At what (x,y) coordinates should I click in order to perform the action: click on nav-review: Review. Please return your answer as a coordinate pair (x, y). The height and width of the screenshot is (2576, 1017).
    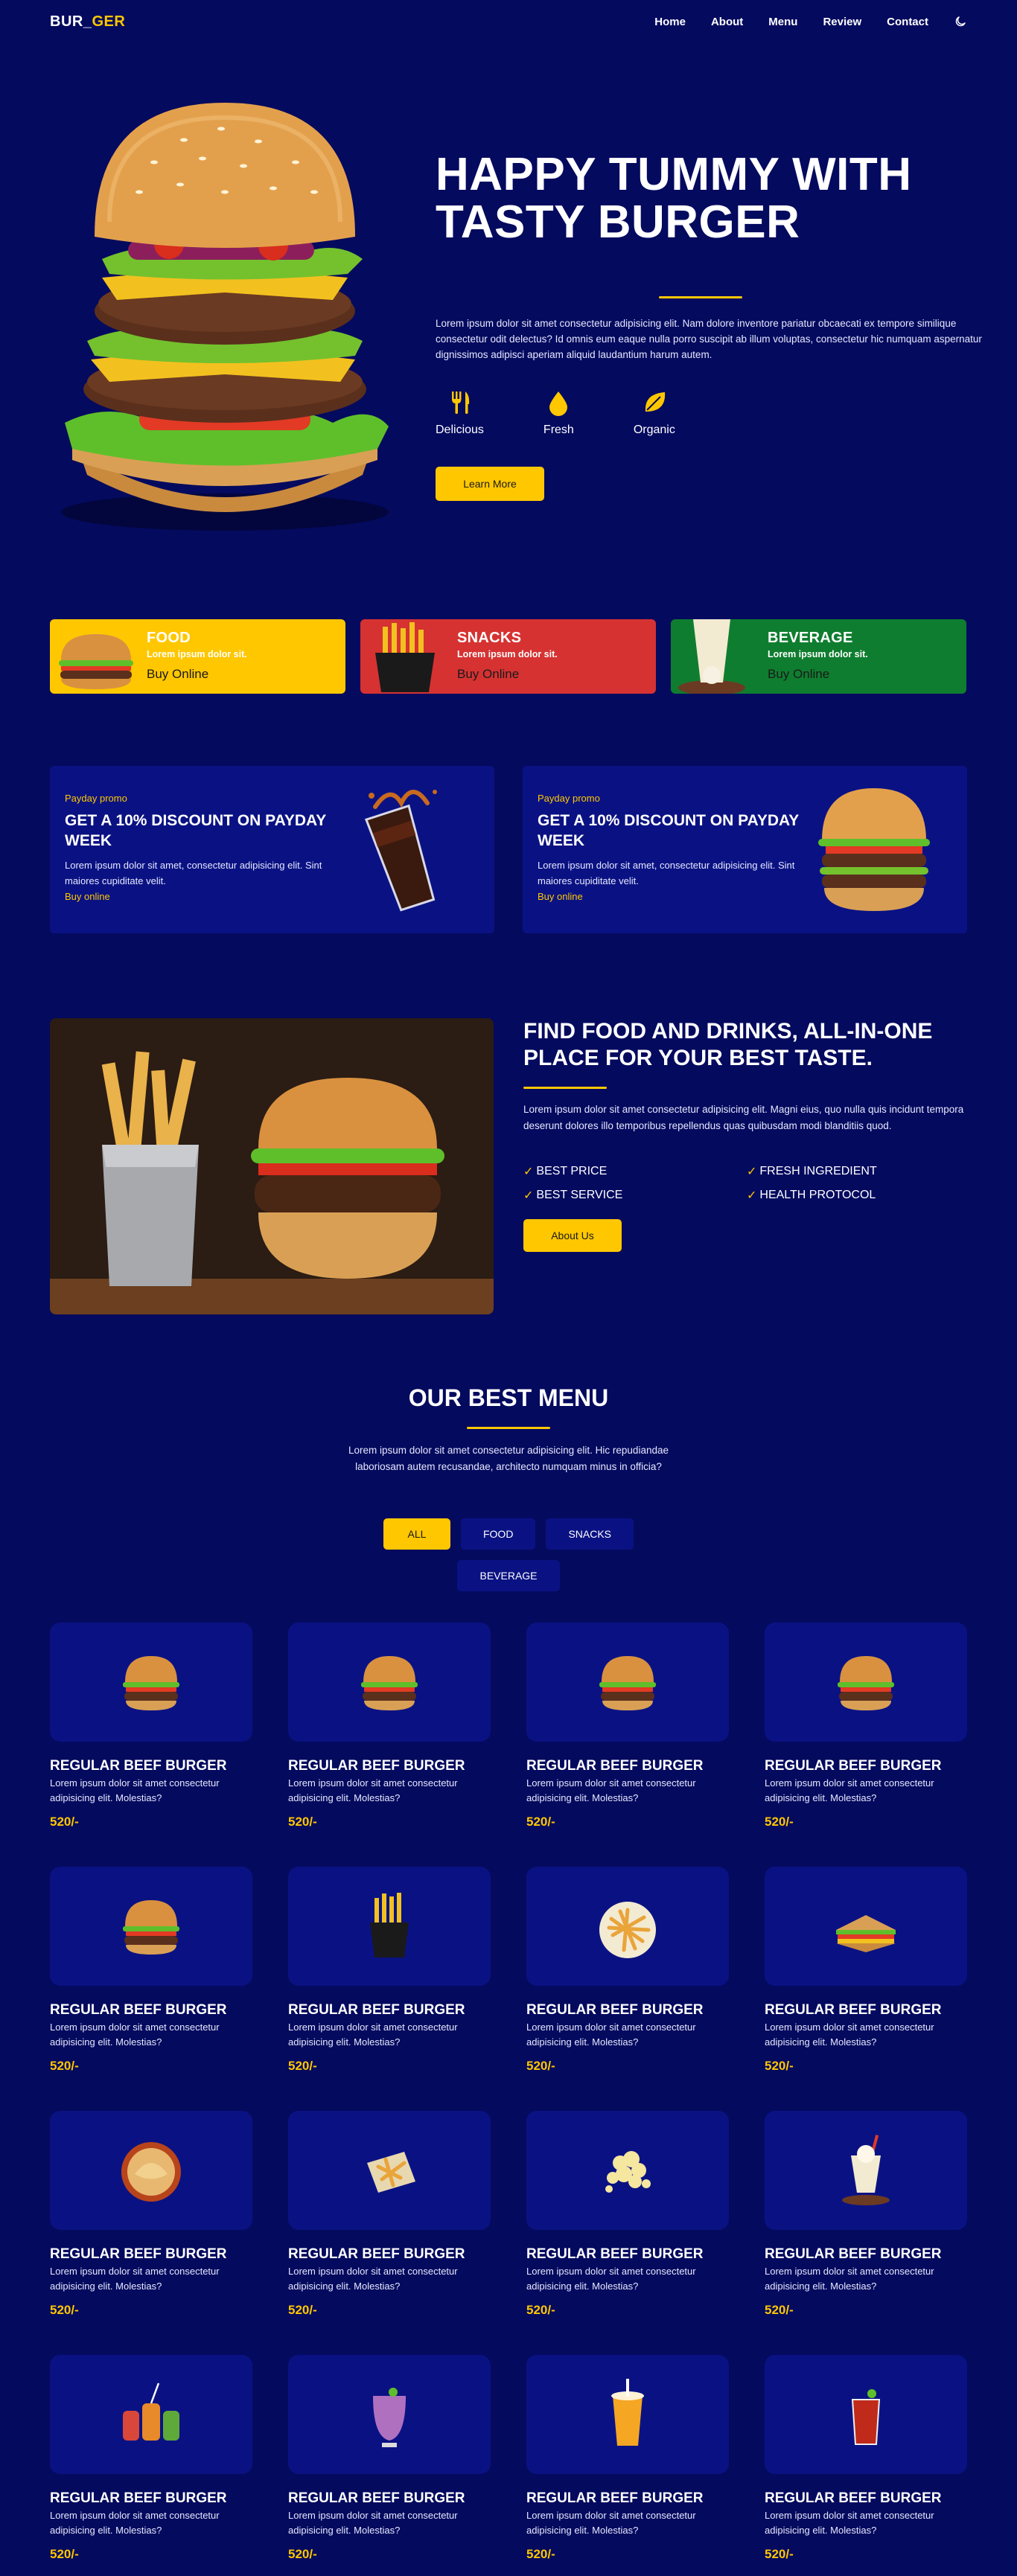
    Looking at the image, I should click on (842, 22).